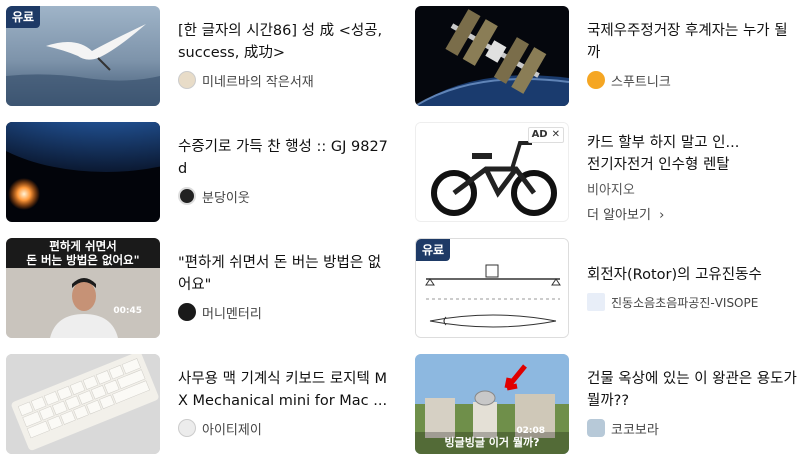  Describe the element at coordinates (283, 428) in the screenshot. I see `card-source: 아이티제이` at that location.